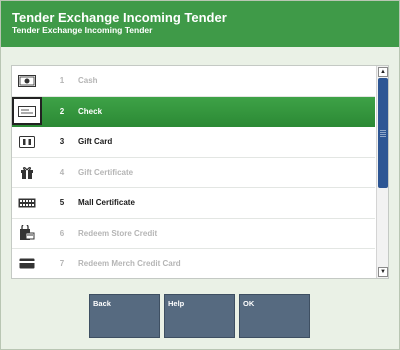 Image resolution: width=400 pixels, height=350 pixels. Describe the element at coordinates (62, 81) in the screenshot. I see `tender-item-number: 1` at that location.